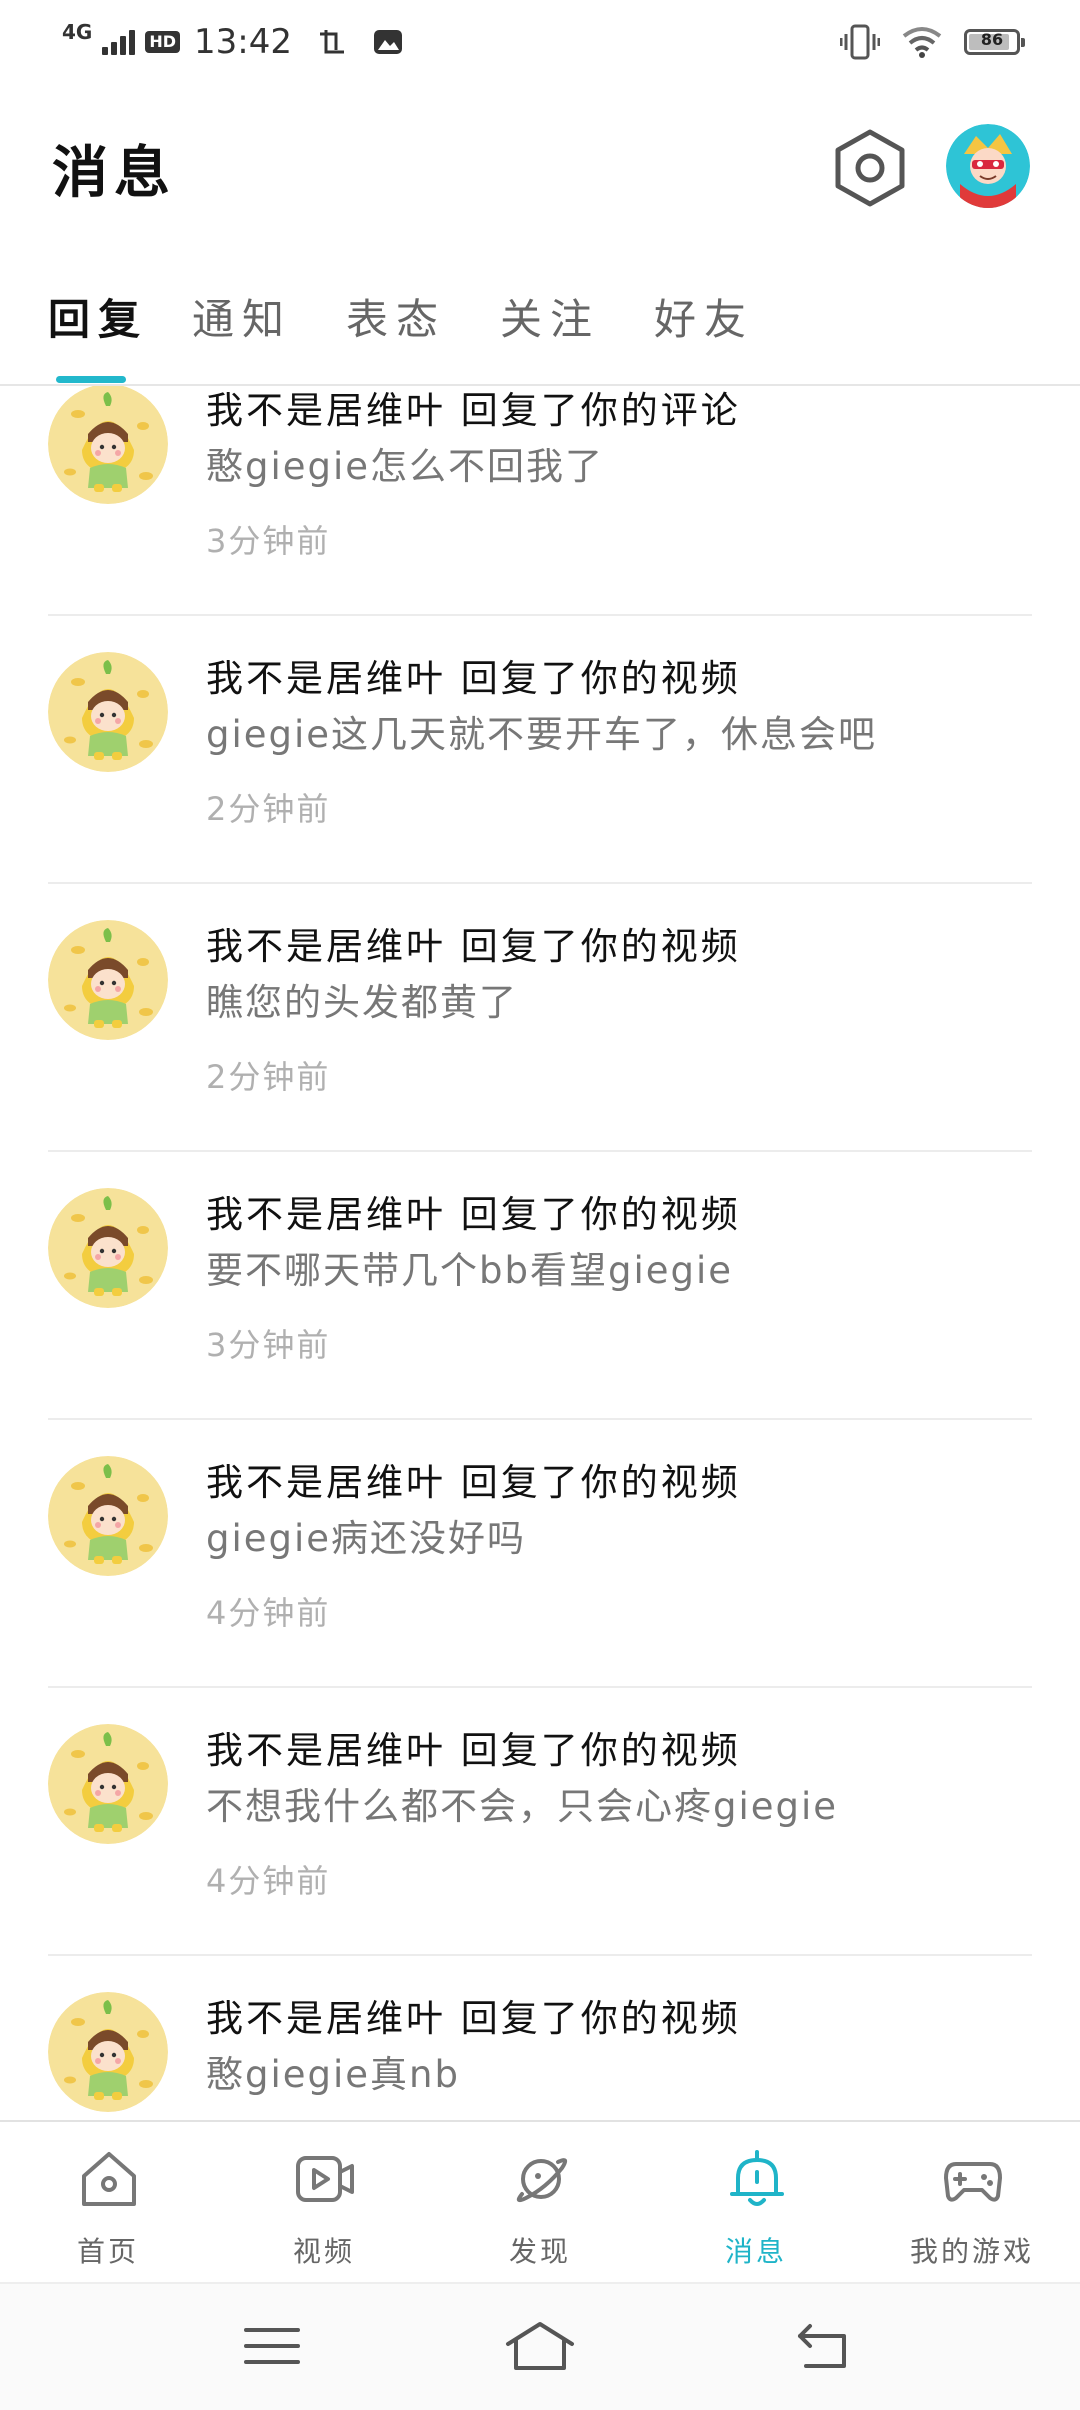 This screenshot has width=1080, height=2410. Describe the element at coordinates (860, 42) in the screenshot. I see `vibrate-icon` at that location.